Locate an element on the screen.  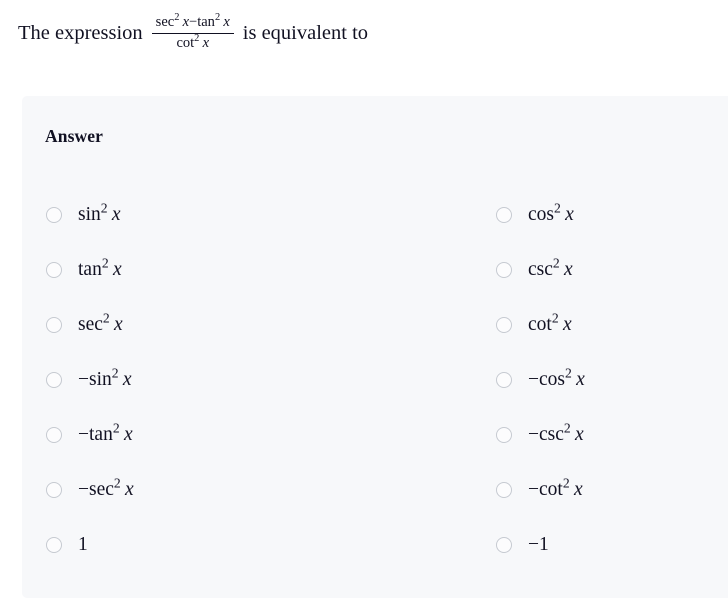
answer-option-row: − sec2 x − cot2 x is located at coordinates (375, 502).